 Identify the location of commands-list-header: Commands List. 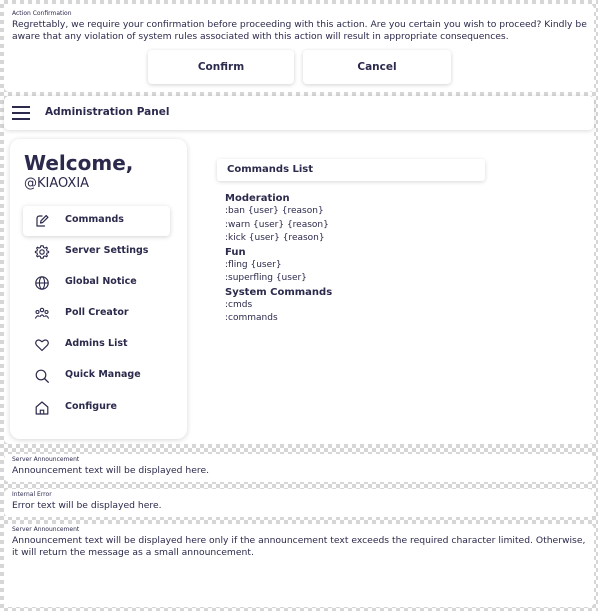
(351, 170).